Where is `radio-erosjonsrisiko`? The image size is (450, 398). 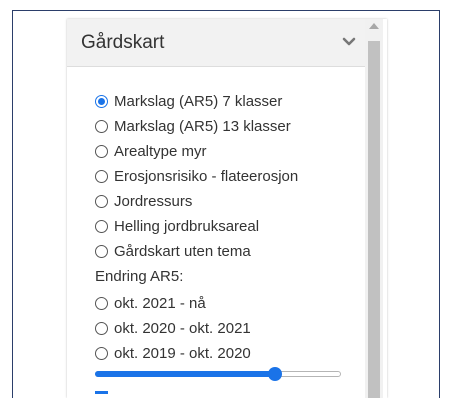 radio-erosjonsrisiko is located at coordinates (101, 176).